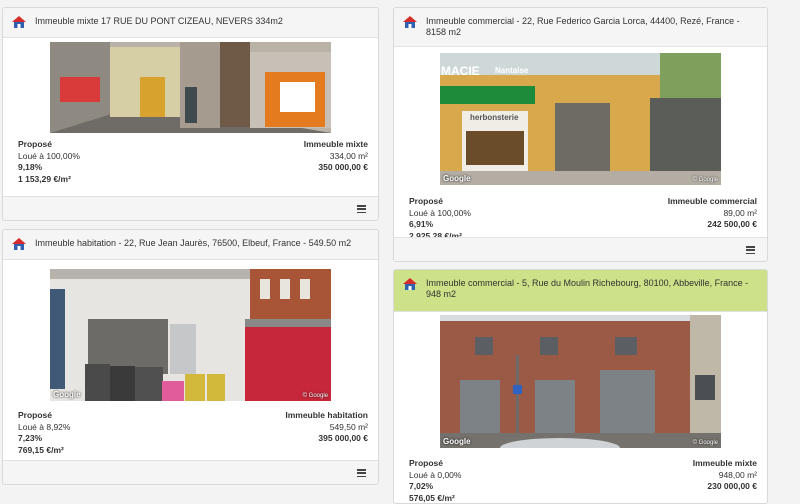 This screenshot has width=800, height=504. I want to click on listing-type: Immeuble commercial, so click(712, 202).